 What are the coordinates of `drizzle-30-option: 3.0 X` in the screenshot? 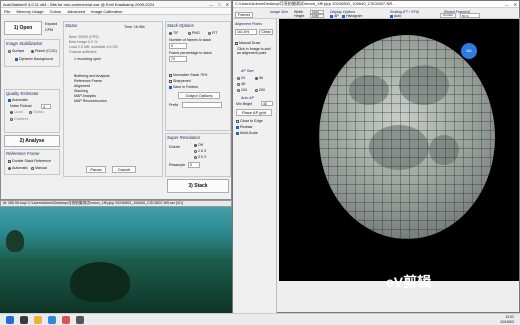 It's located at (200, 157).